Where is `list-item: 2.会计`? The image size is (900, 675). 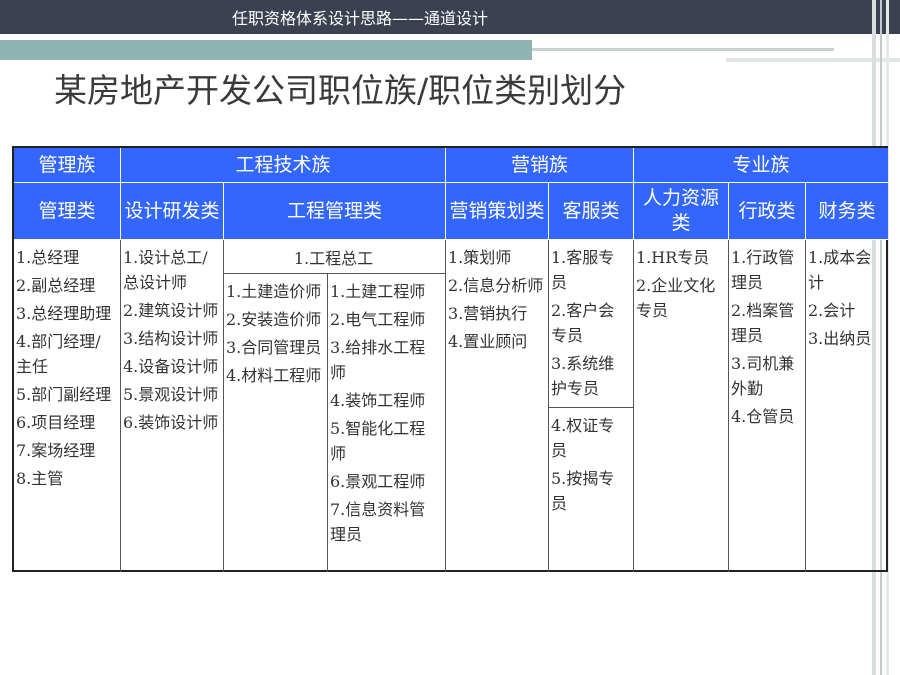 list-item: 2.会计 is located at coordinates (832, 310).